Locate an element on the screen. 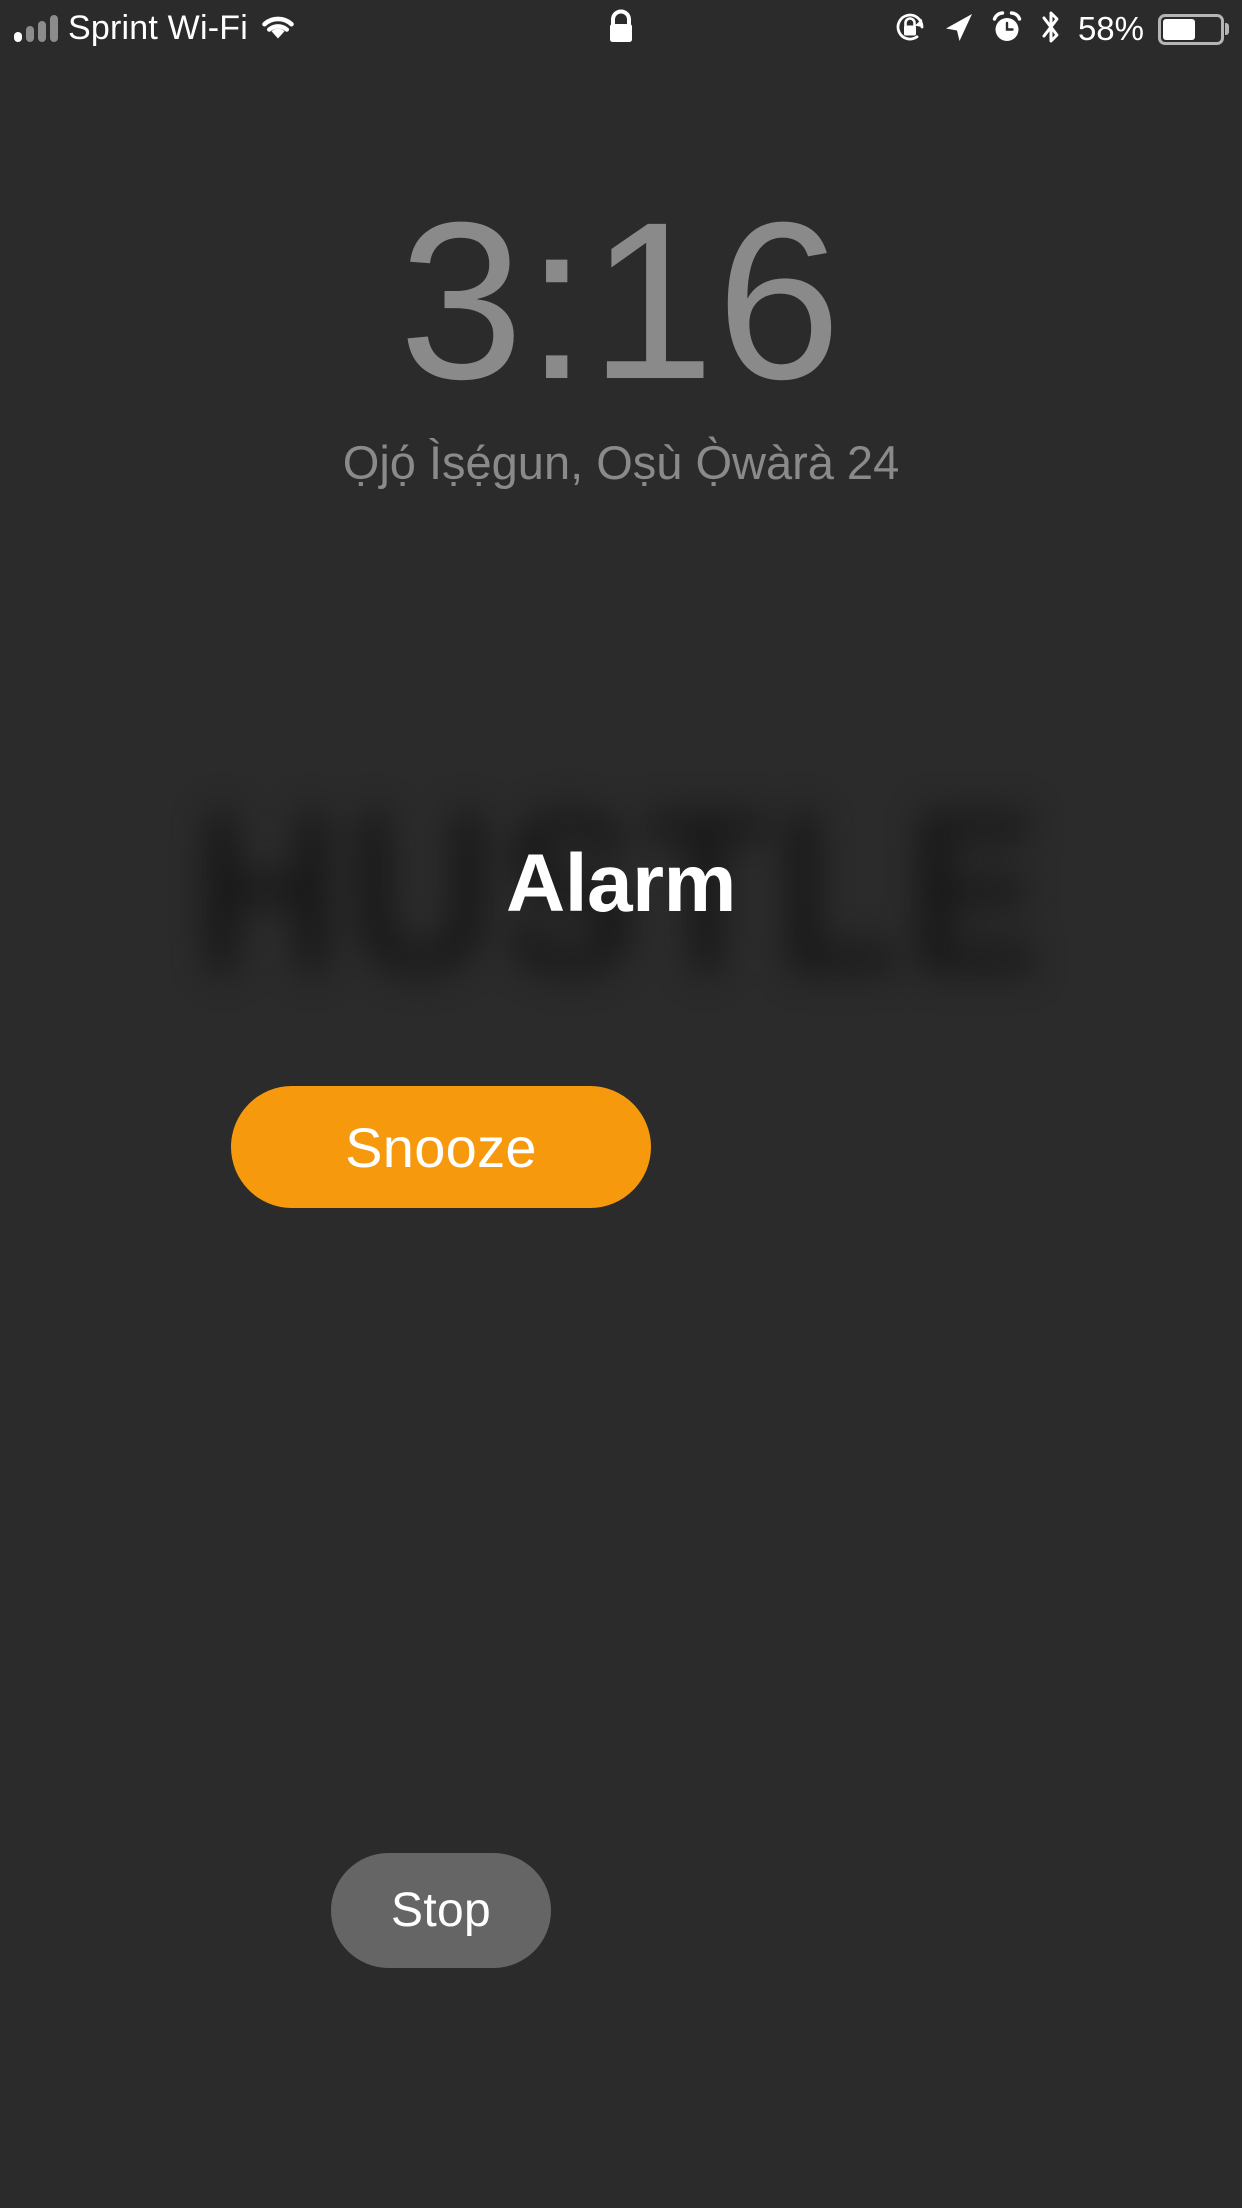  clock-block: 3:16 Ọjọ́ Ìṣẹ́gun, Oṣù Ọ̀wàrà 24 is located at coordinates (621, 333).